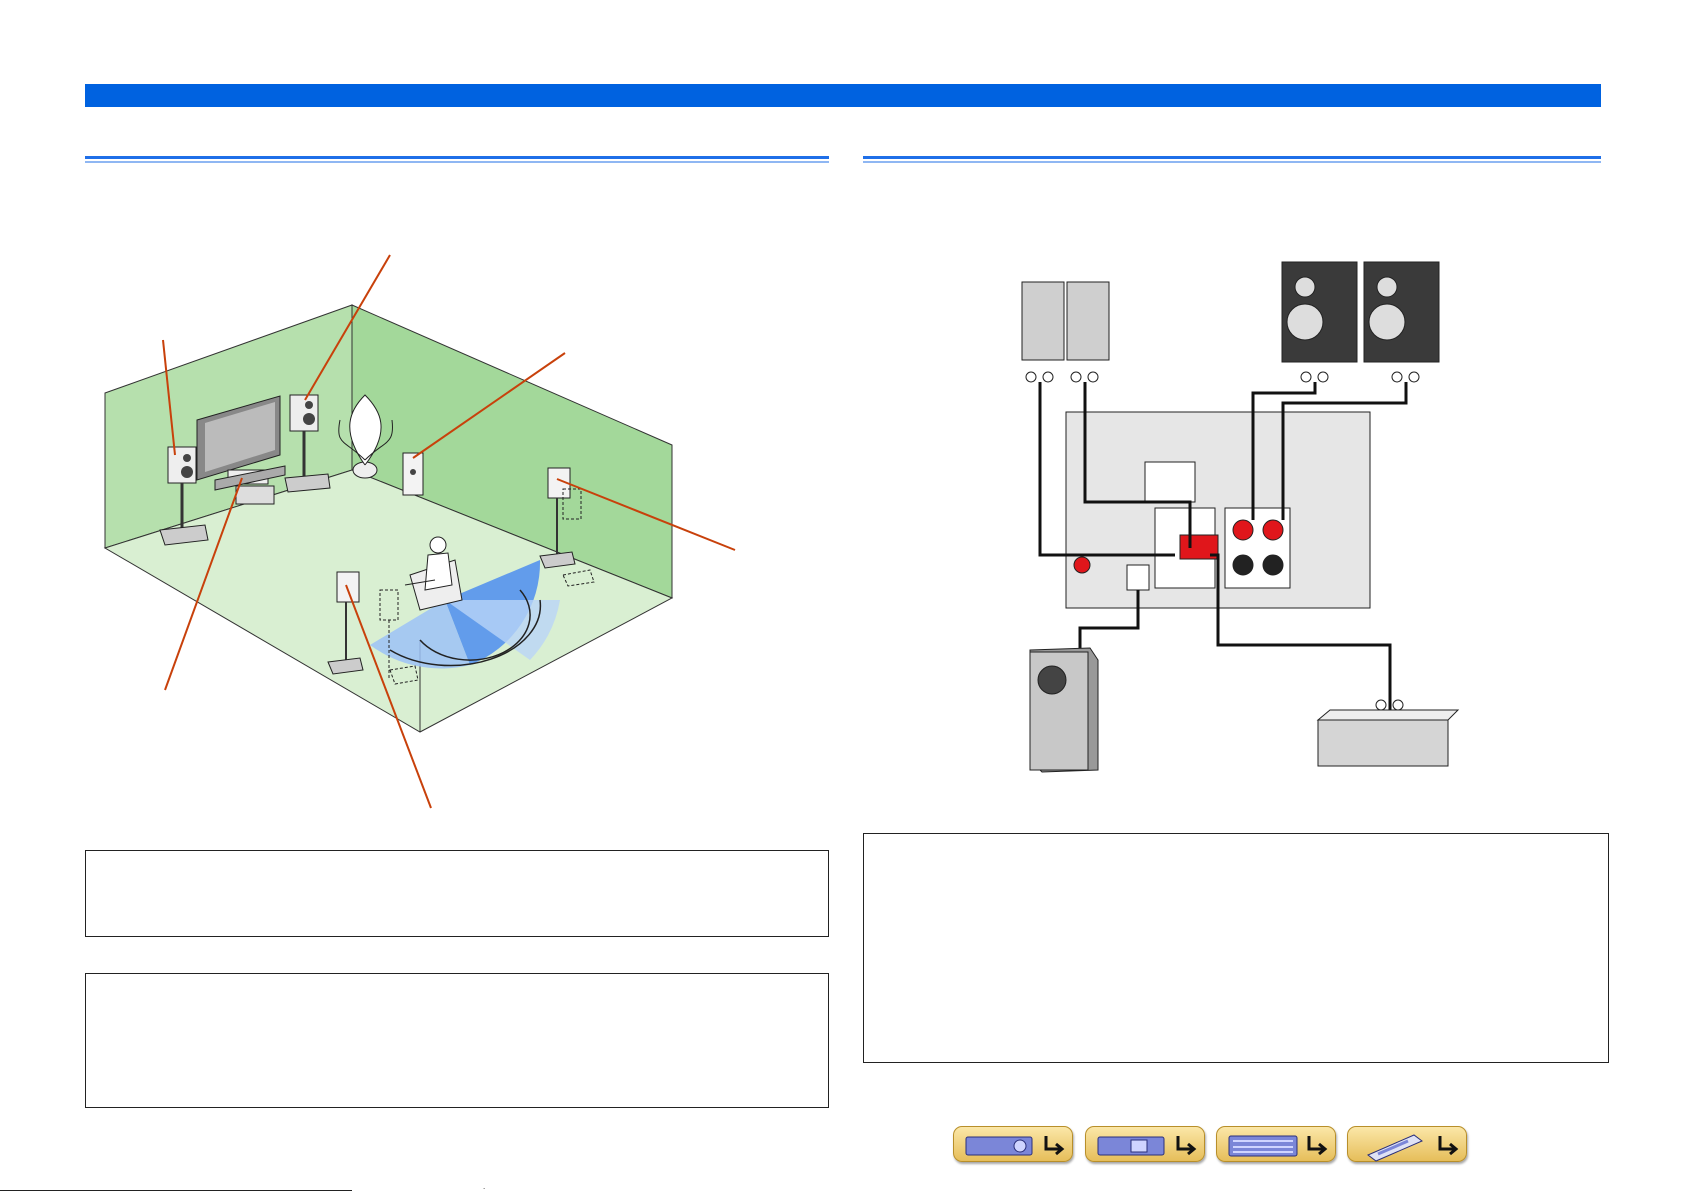 The width and height of the screenshot is (1685, 1191). What do you see at coordinates (1413, 1148) in the screenshot?
I see `remote-control-icon` at bounding box center [1413, 1148].